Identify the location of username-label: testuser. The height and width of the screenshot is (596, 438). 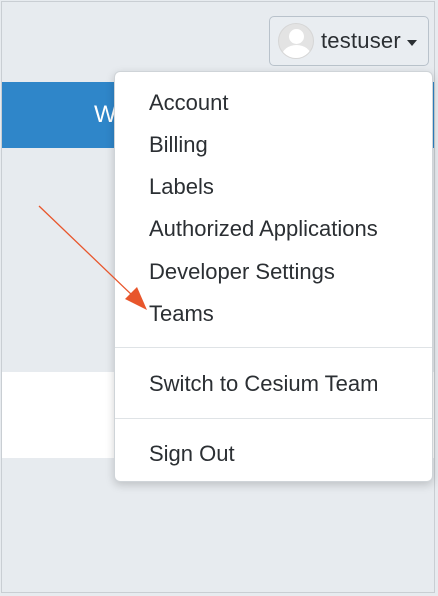
(361, 40).